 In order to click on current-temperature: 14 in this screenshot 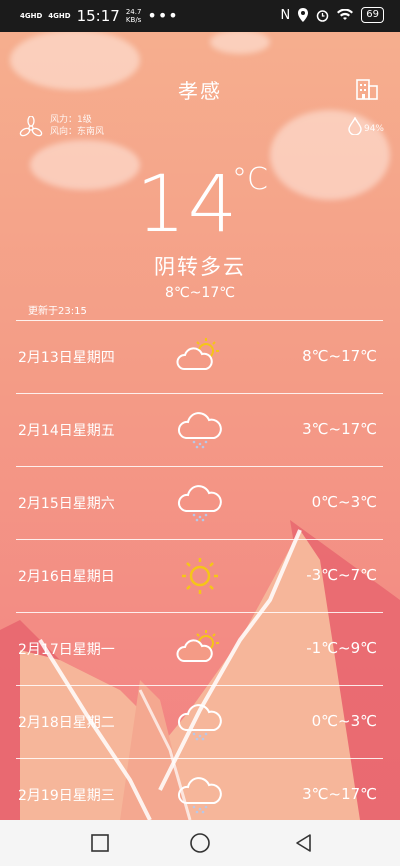, I will do `click(188, 205)`.